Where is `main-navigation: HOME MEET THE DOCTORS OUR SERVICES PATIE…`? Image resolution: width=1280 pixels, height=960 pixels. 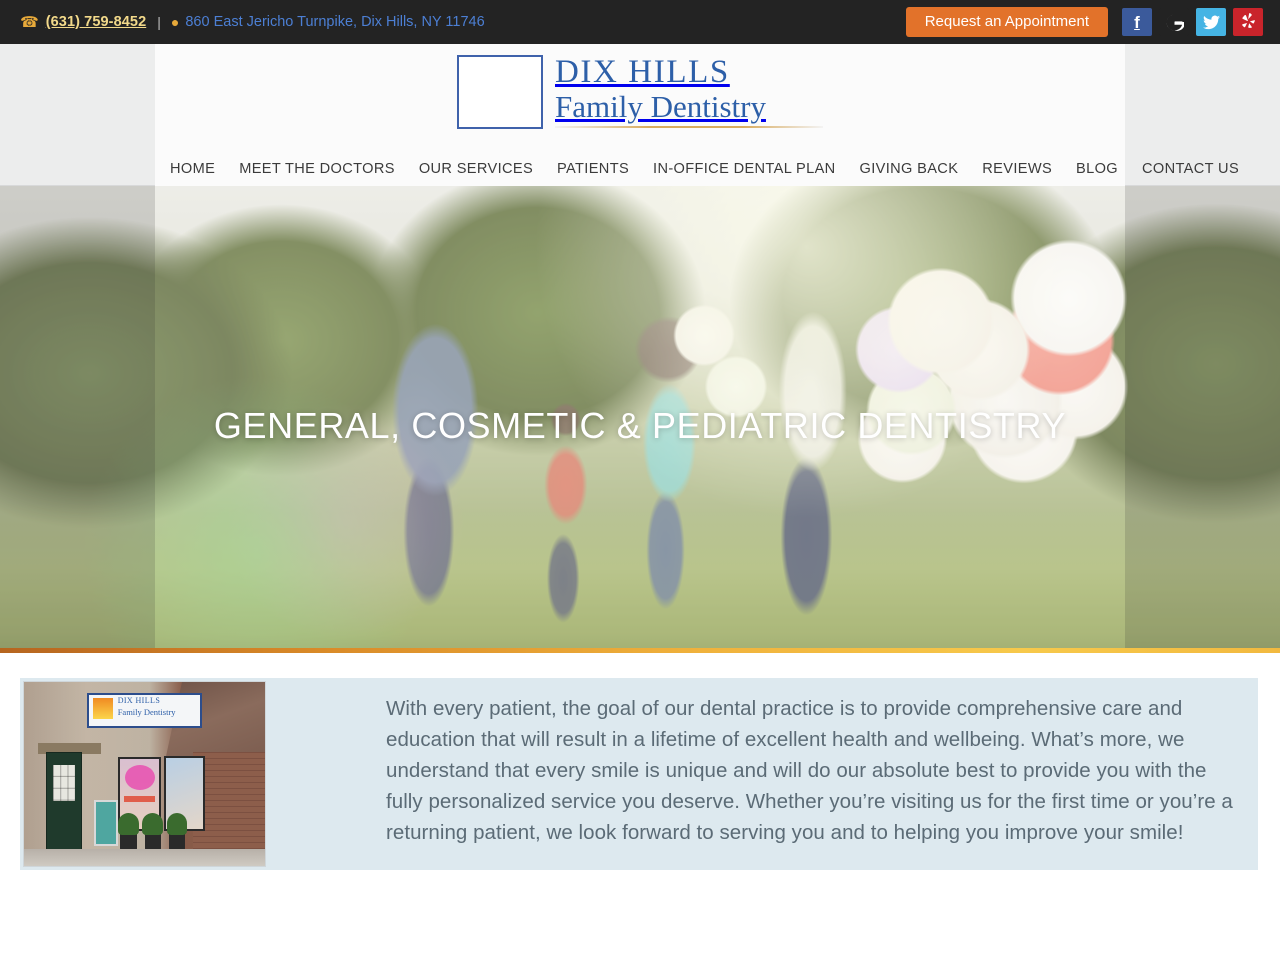
main-navigation: HOME MEET THE DOCTORS OUR SERVICES PATIE… is located at coordinates (697, 169).